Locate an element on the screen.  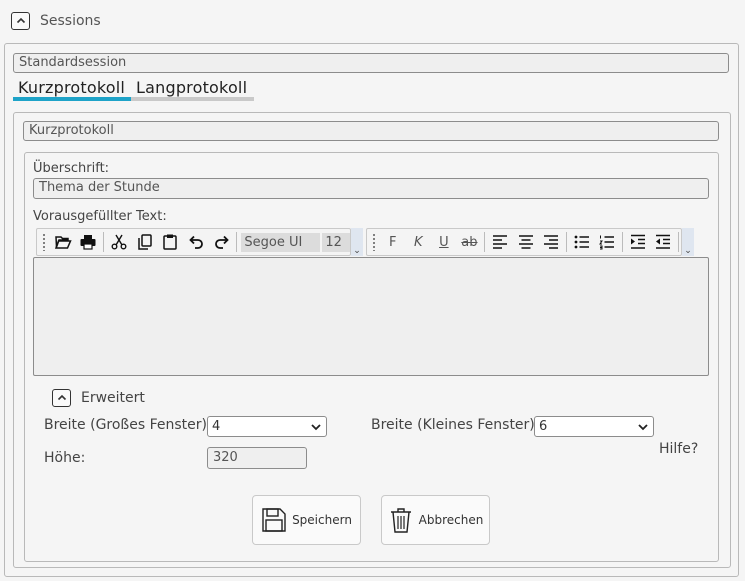
sessions-collapse-button is located at coordinates (20, 21).